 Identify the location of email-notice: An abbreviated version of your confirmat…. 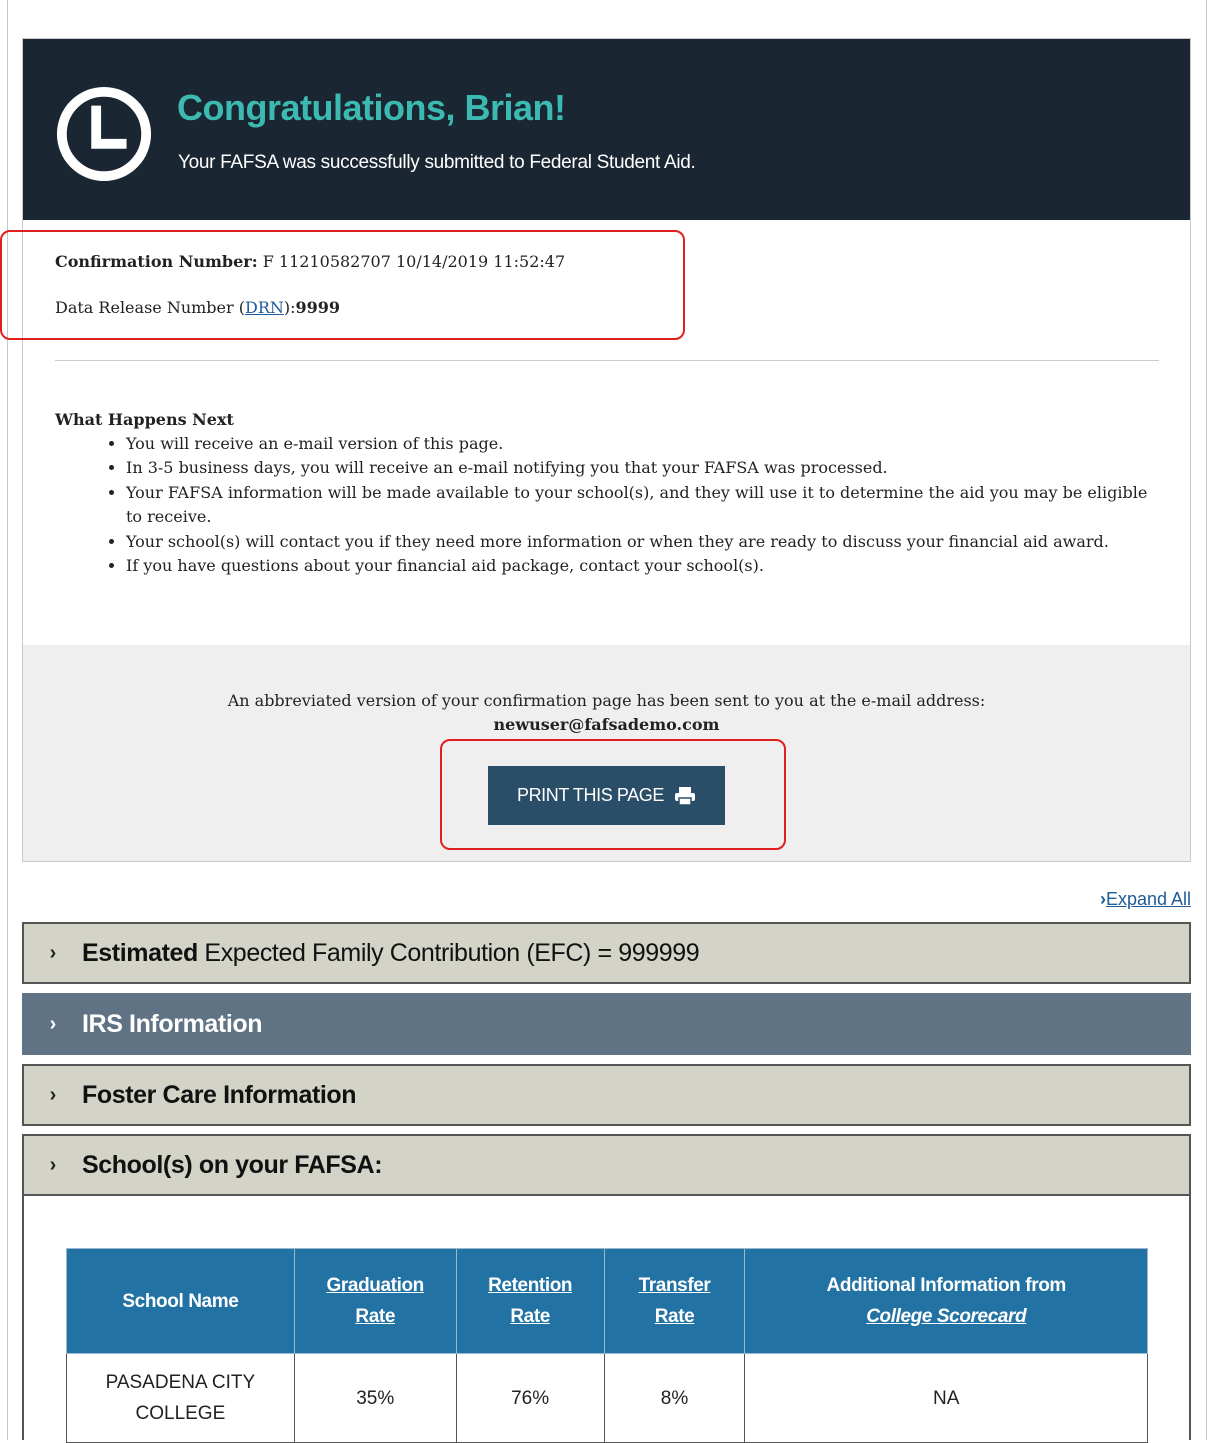
(606, 713).